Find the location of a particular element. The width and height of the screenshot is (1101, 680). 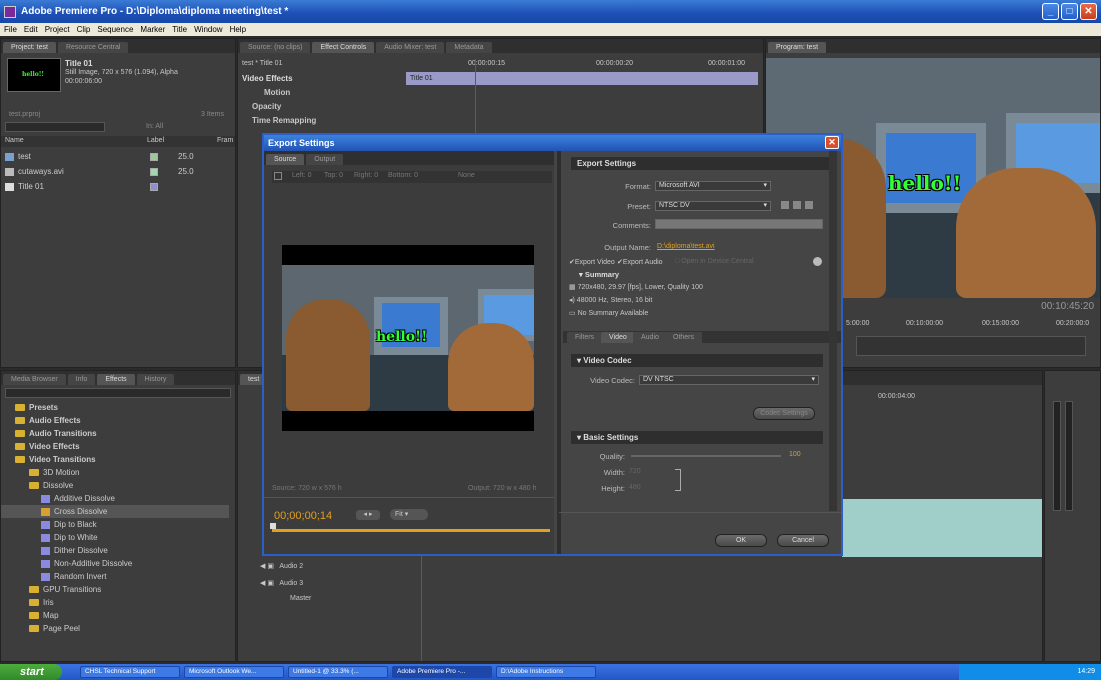

tree-item-dither-dissolve: Dither Dissolve is located at coordinates (115, 550).